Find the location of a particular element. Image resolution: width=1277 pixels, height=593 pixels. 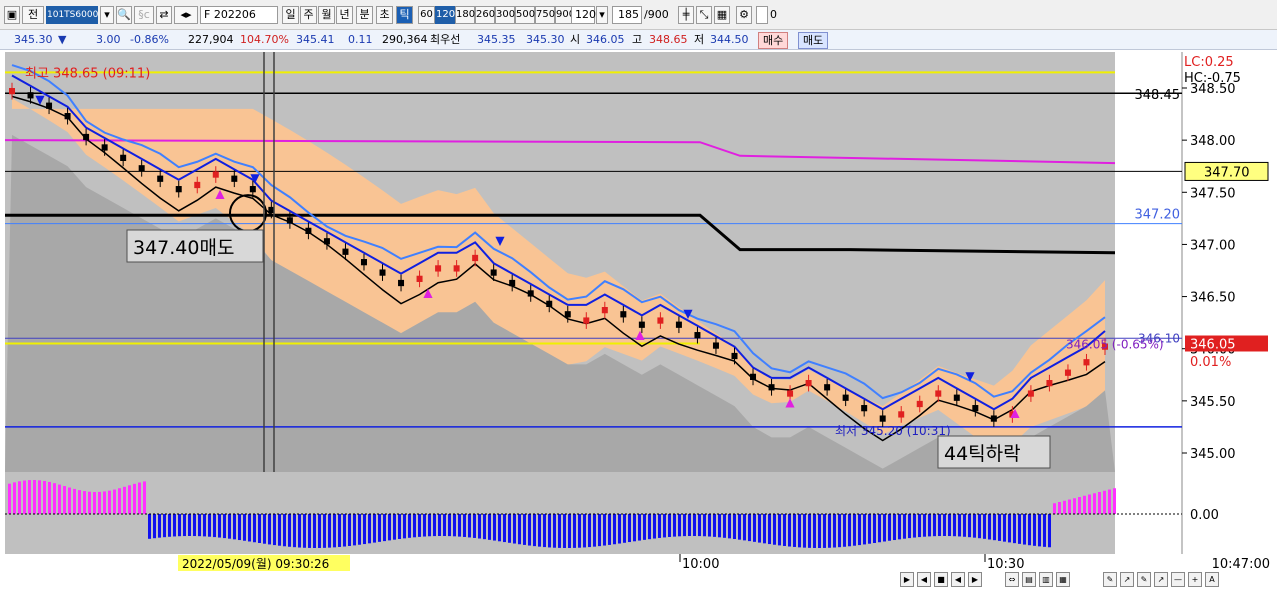

contract-input: F 202206 is located at coordinates (239, 15).